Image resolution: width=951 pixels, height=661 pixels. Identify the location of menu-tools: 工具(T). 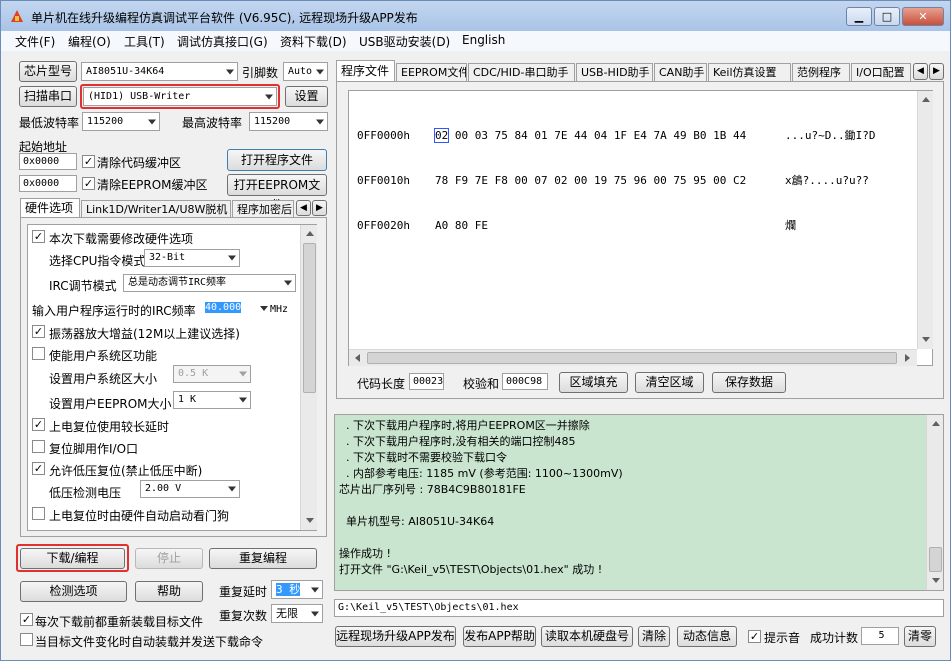
(144, 41).